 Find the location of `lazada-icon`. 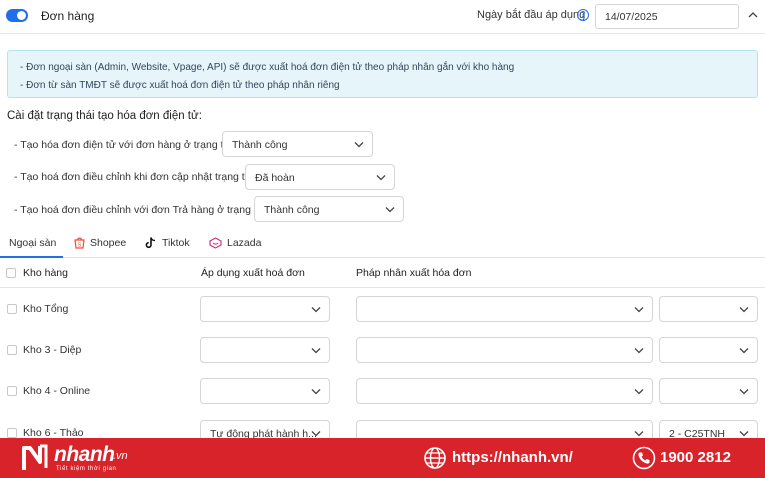

lazada-icon is located at coordinates (215, 243).